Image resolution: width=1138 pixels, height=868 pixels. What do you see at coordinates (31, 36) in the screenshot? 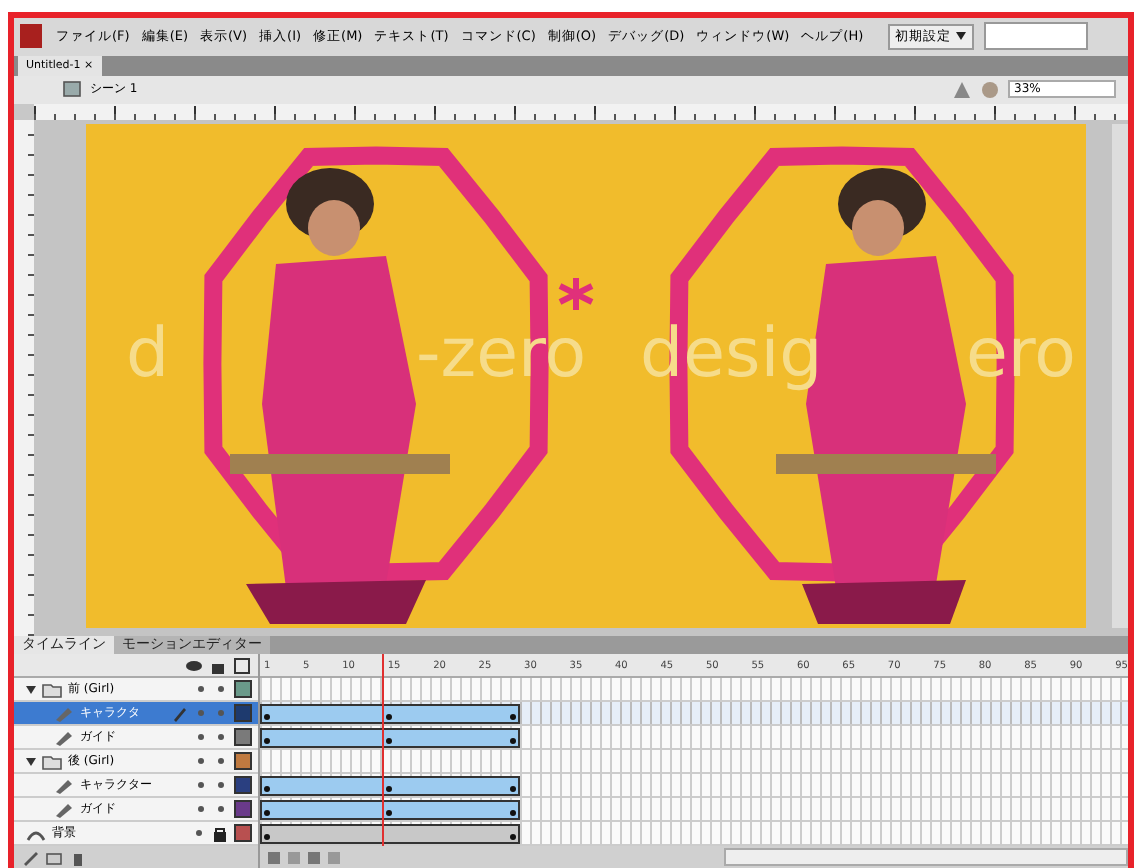
I see `app-logo-icon` at bounding box center [31, 36].